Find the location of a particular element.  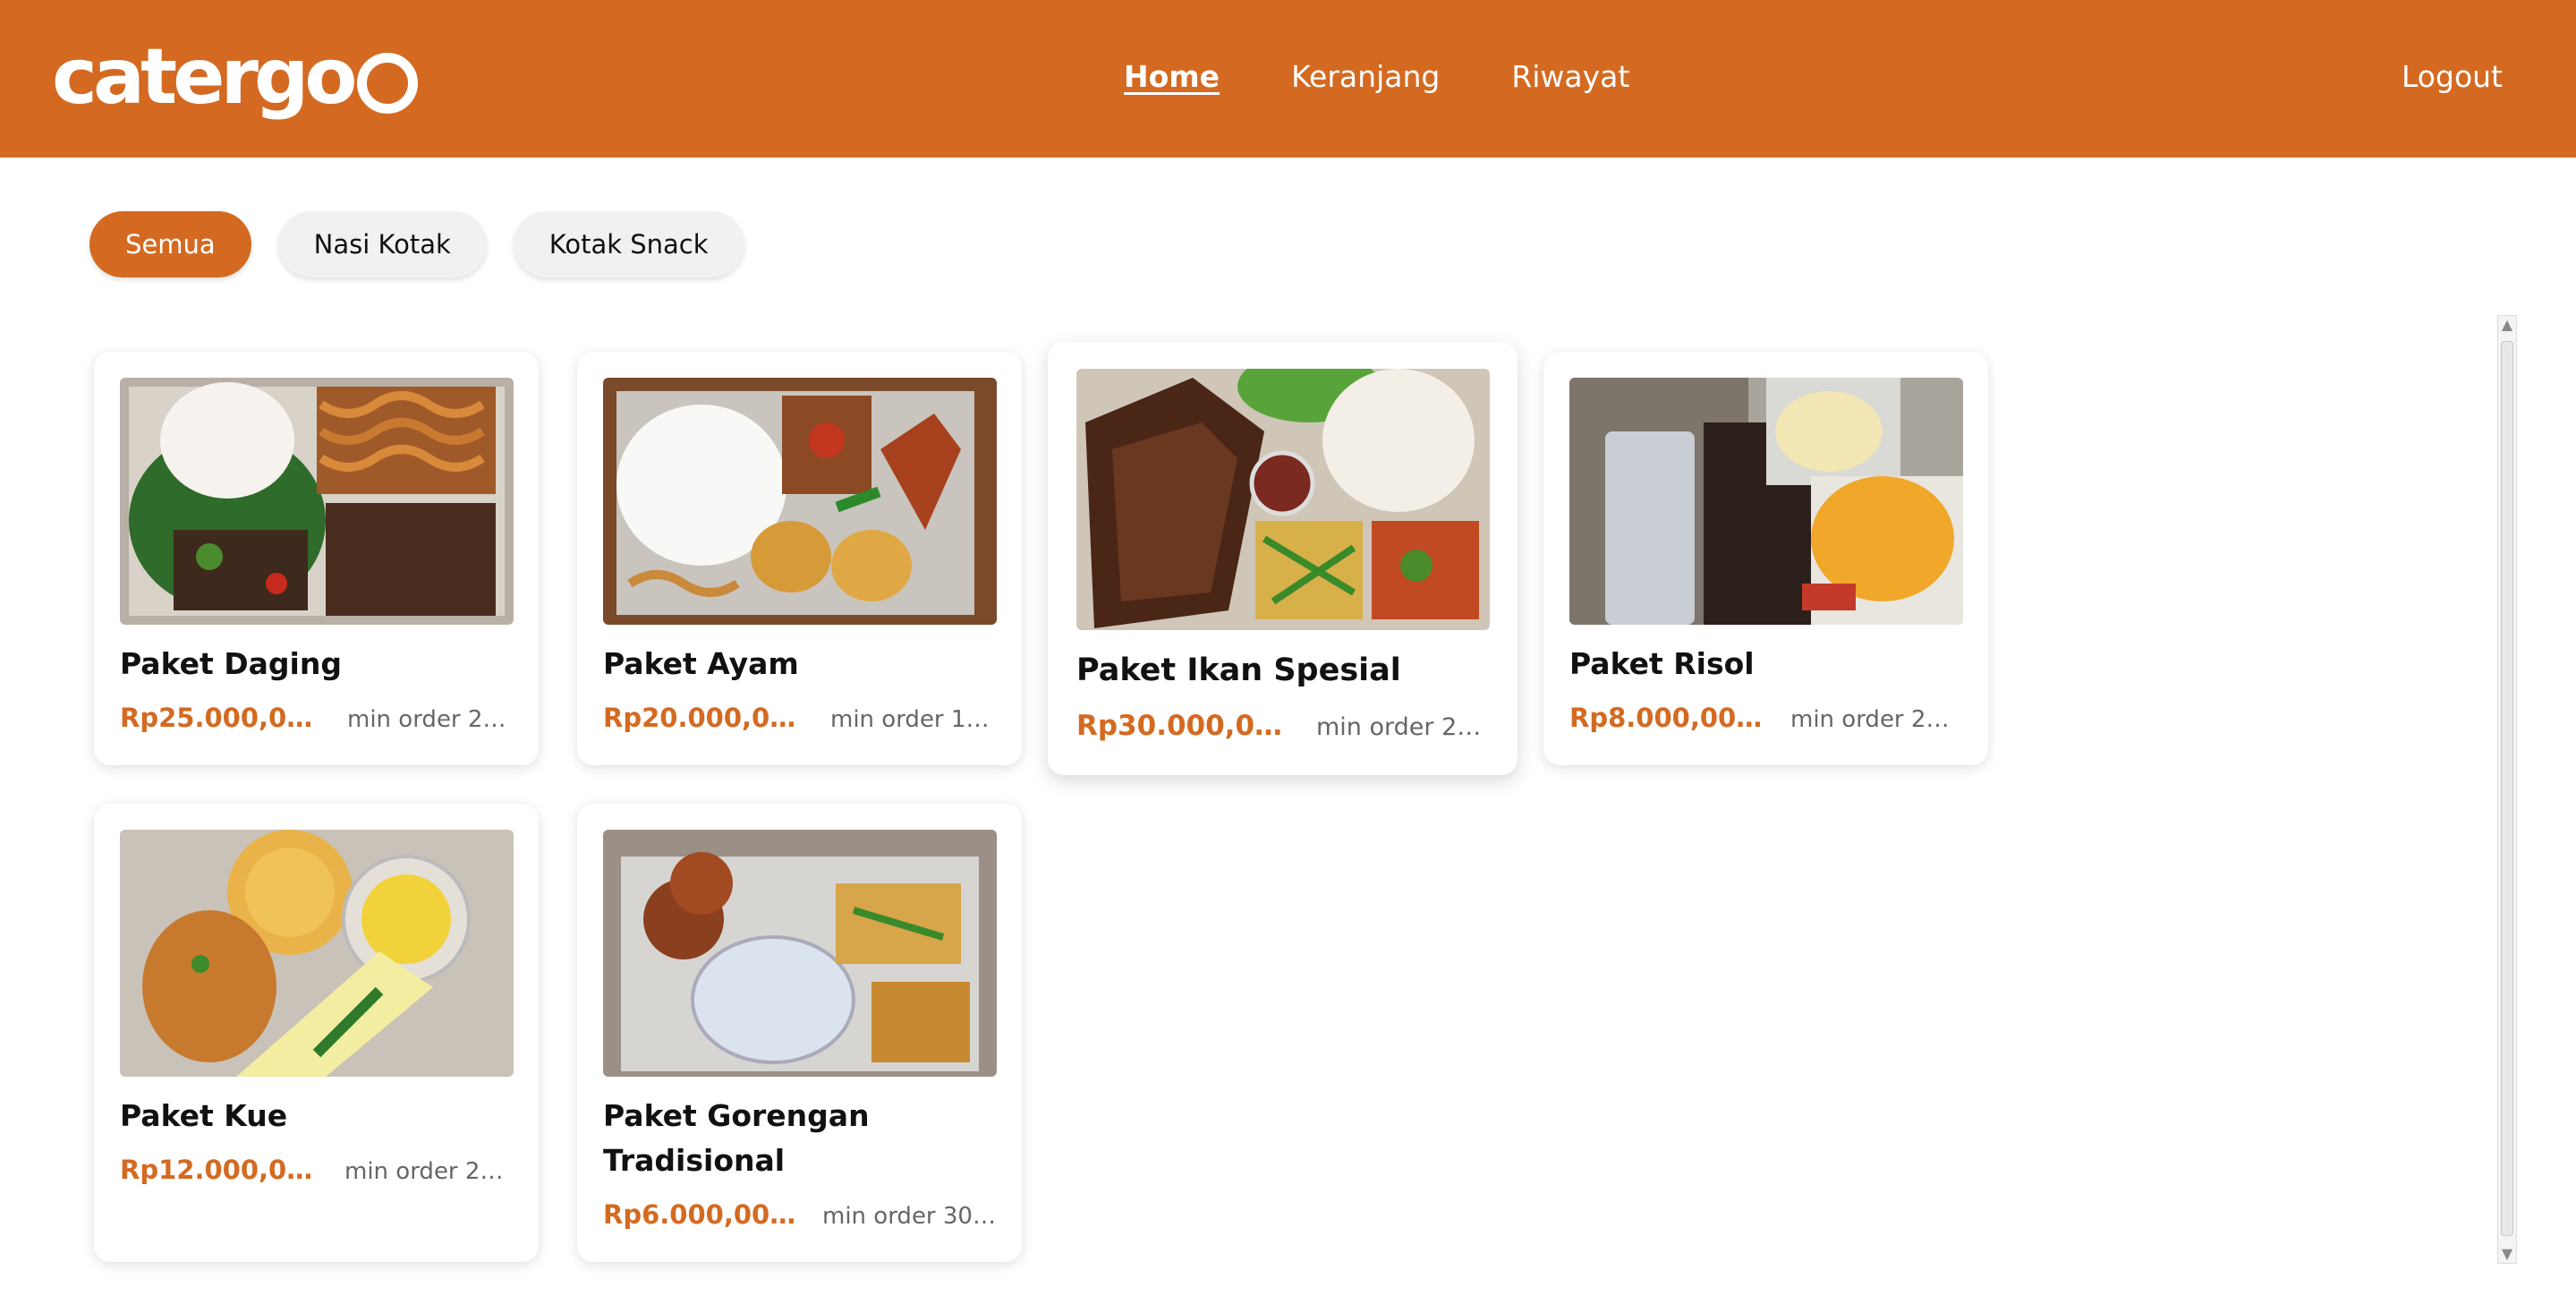

product-name: Paket Ikan Spesial is located at coordinates (1238, 670).